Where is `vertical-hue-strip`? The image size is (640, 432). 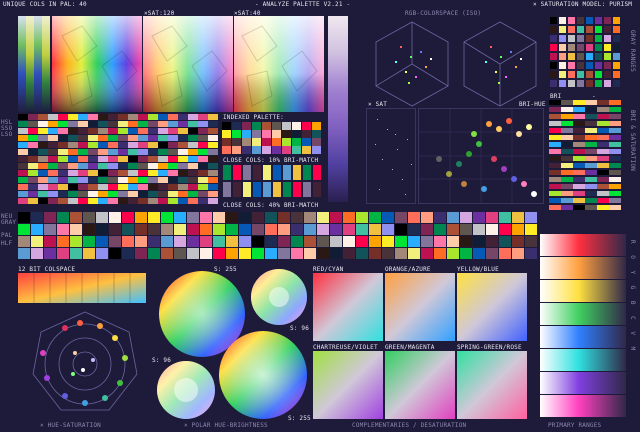
vertical-hue-strip is located at coordinates (338, 109).